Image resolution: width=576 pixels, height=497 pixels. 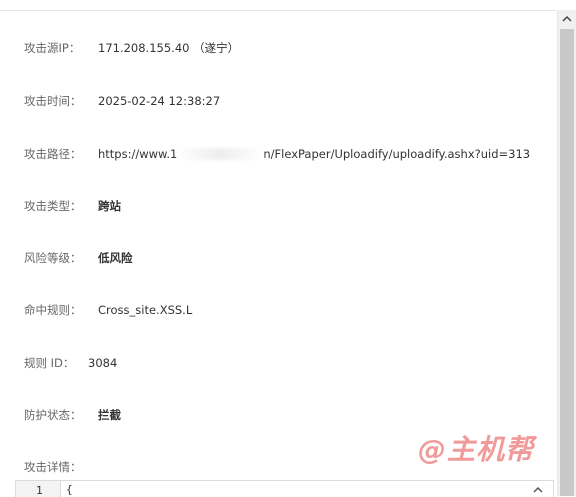 I want to click on protection-status-label: 防护状态：, so click(x=53, y=415).